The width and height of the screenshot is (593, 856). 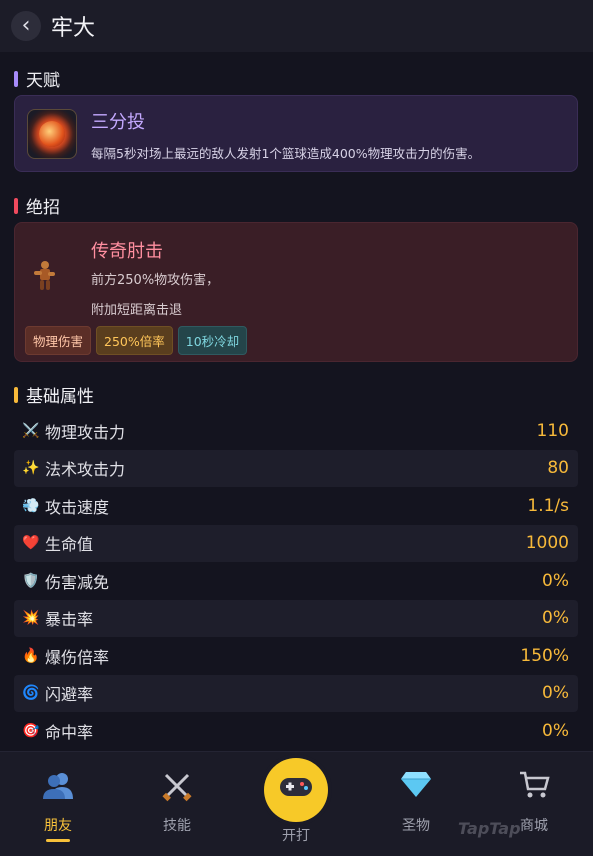 I want to click on gamepad-icon, so click(x=296, y=790).